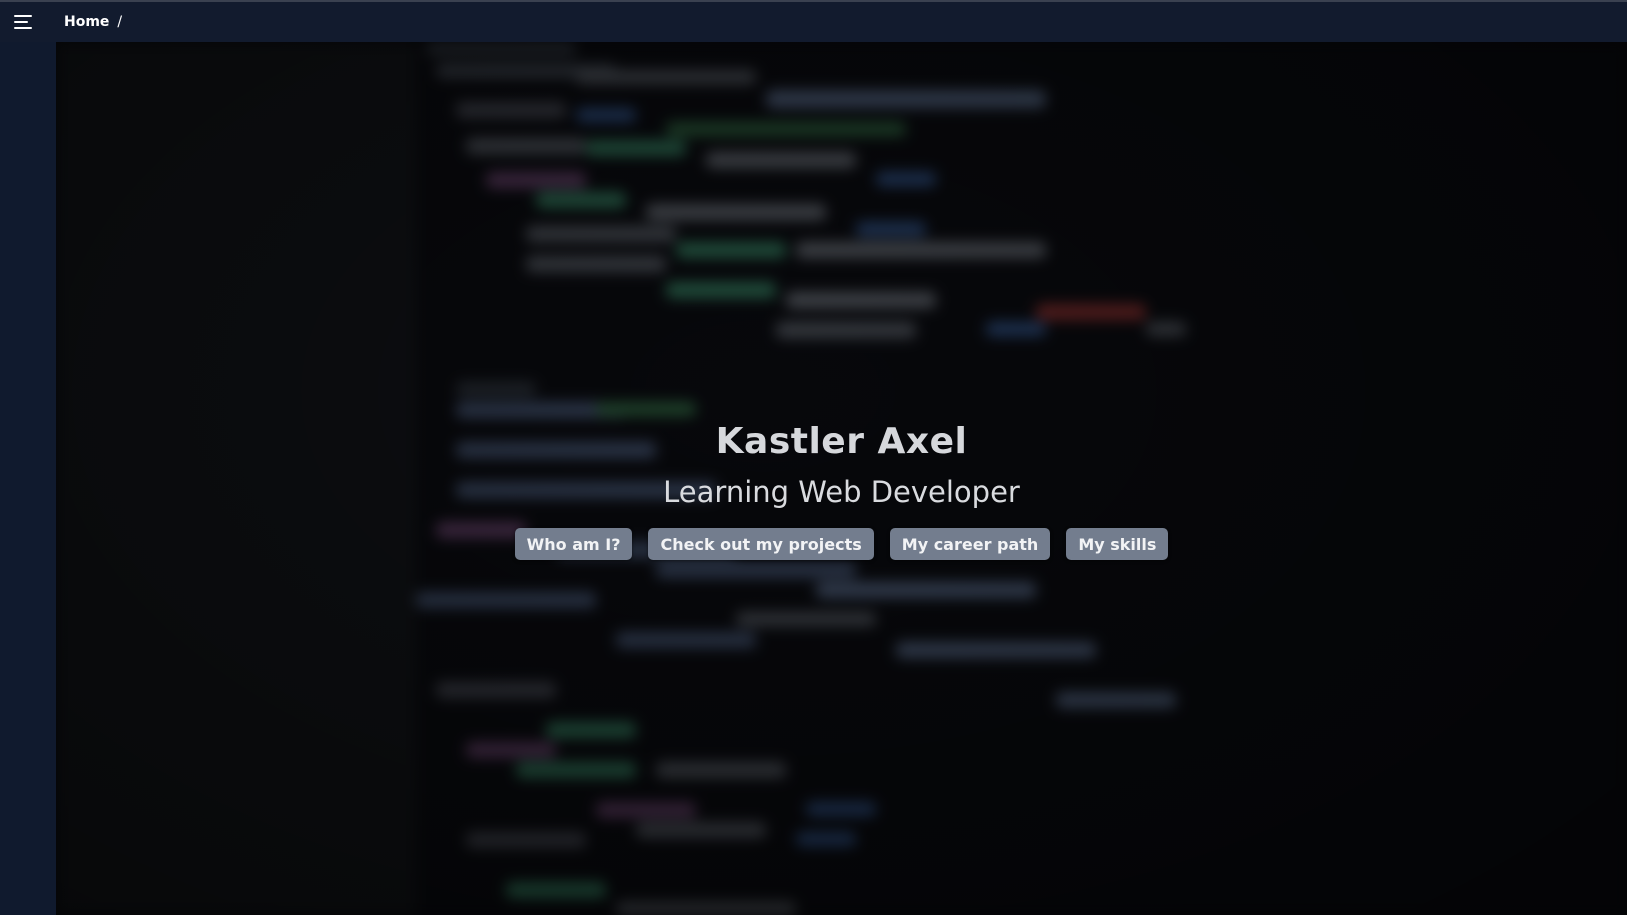  I want to click on top-navbar: Home /, so click(813, 22).